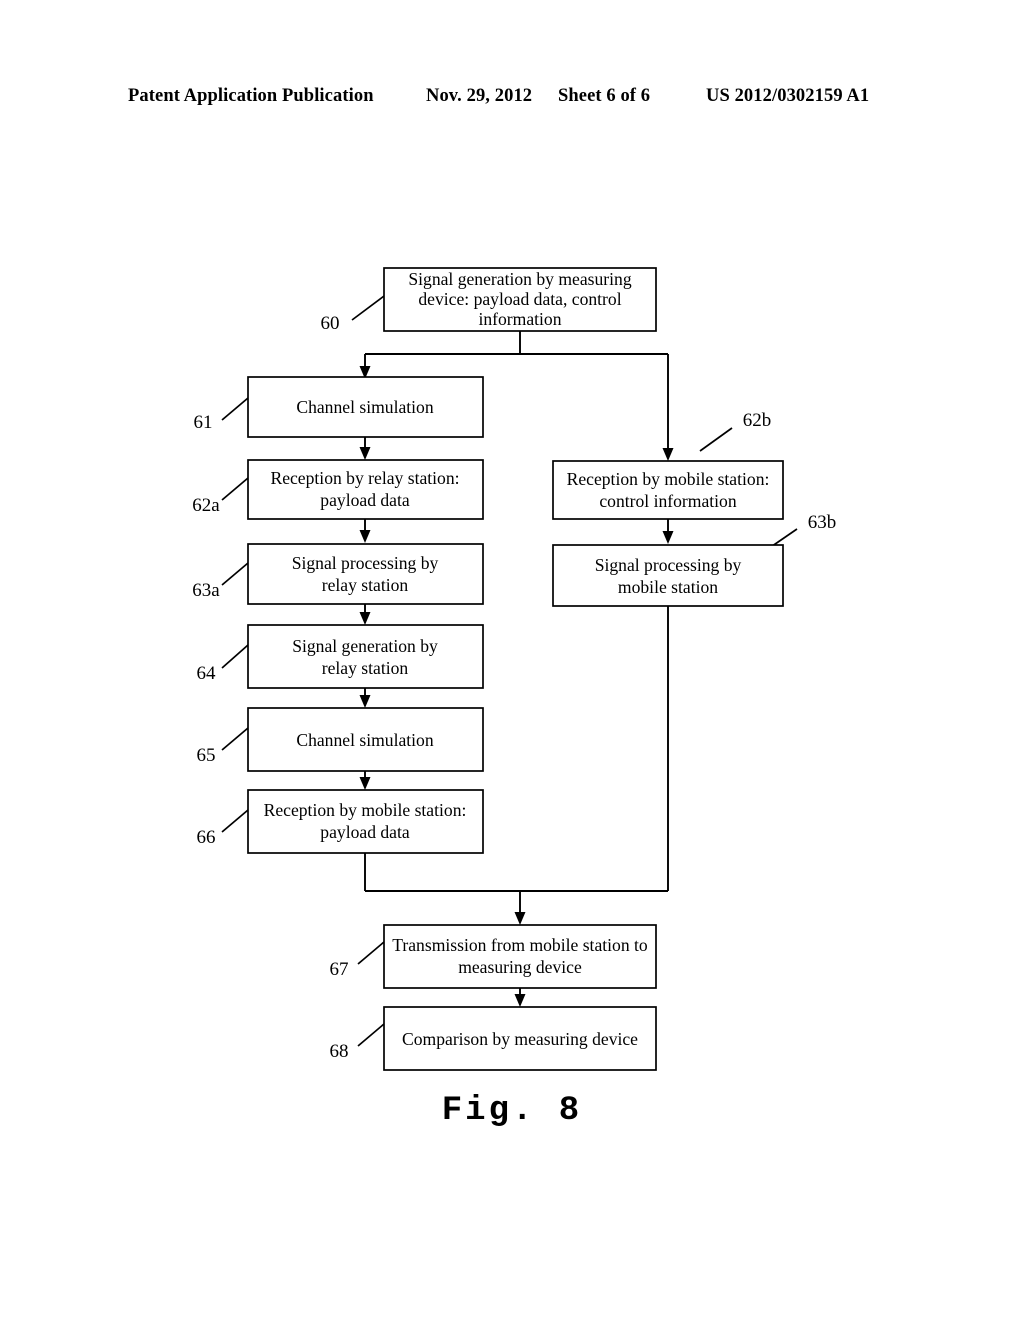 The width and height of the screenshot is (1024, 1320). I want to click on flow-node-63b: Signal processing by mobile station, so click(668, 575).